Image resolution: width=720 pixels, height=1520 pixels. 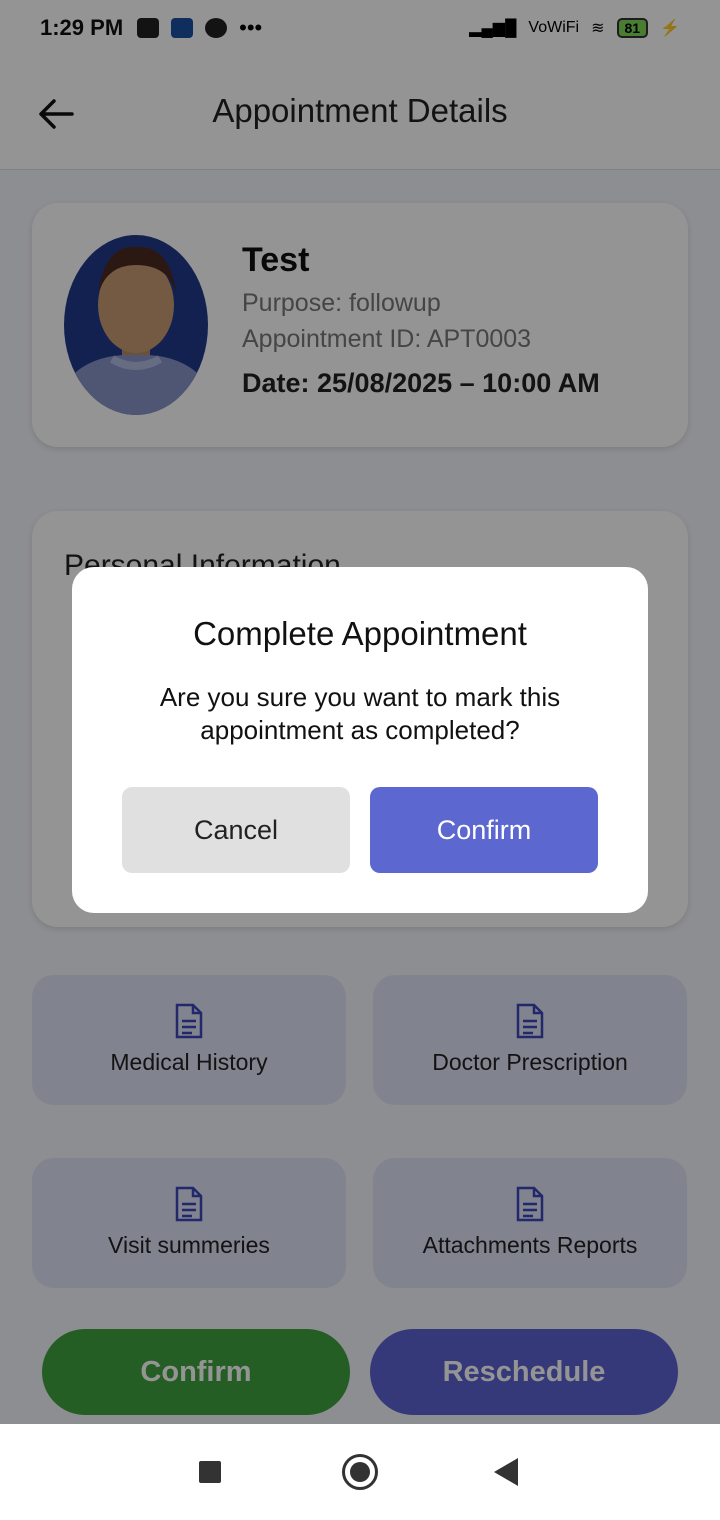 I want to click on recents-icon, so click(x=210, y=1472).